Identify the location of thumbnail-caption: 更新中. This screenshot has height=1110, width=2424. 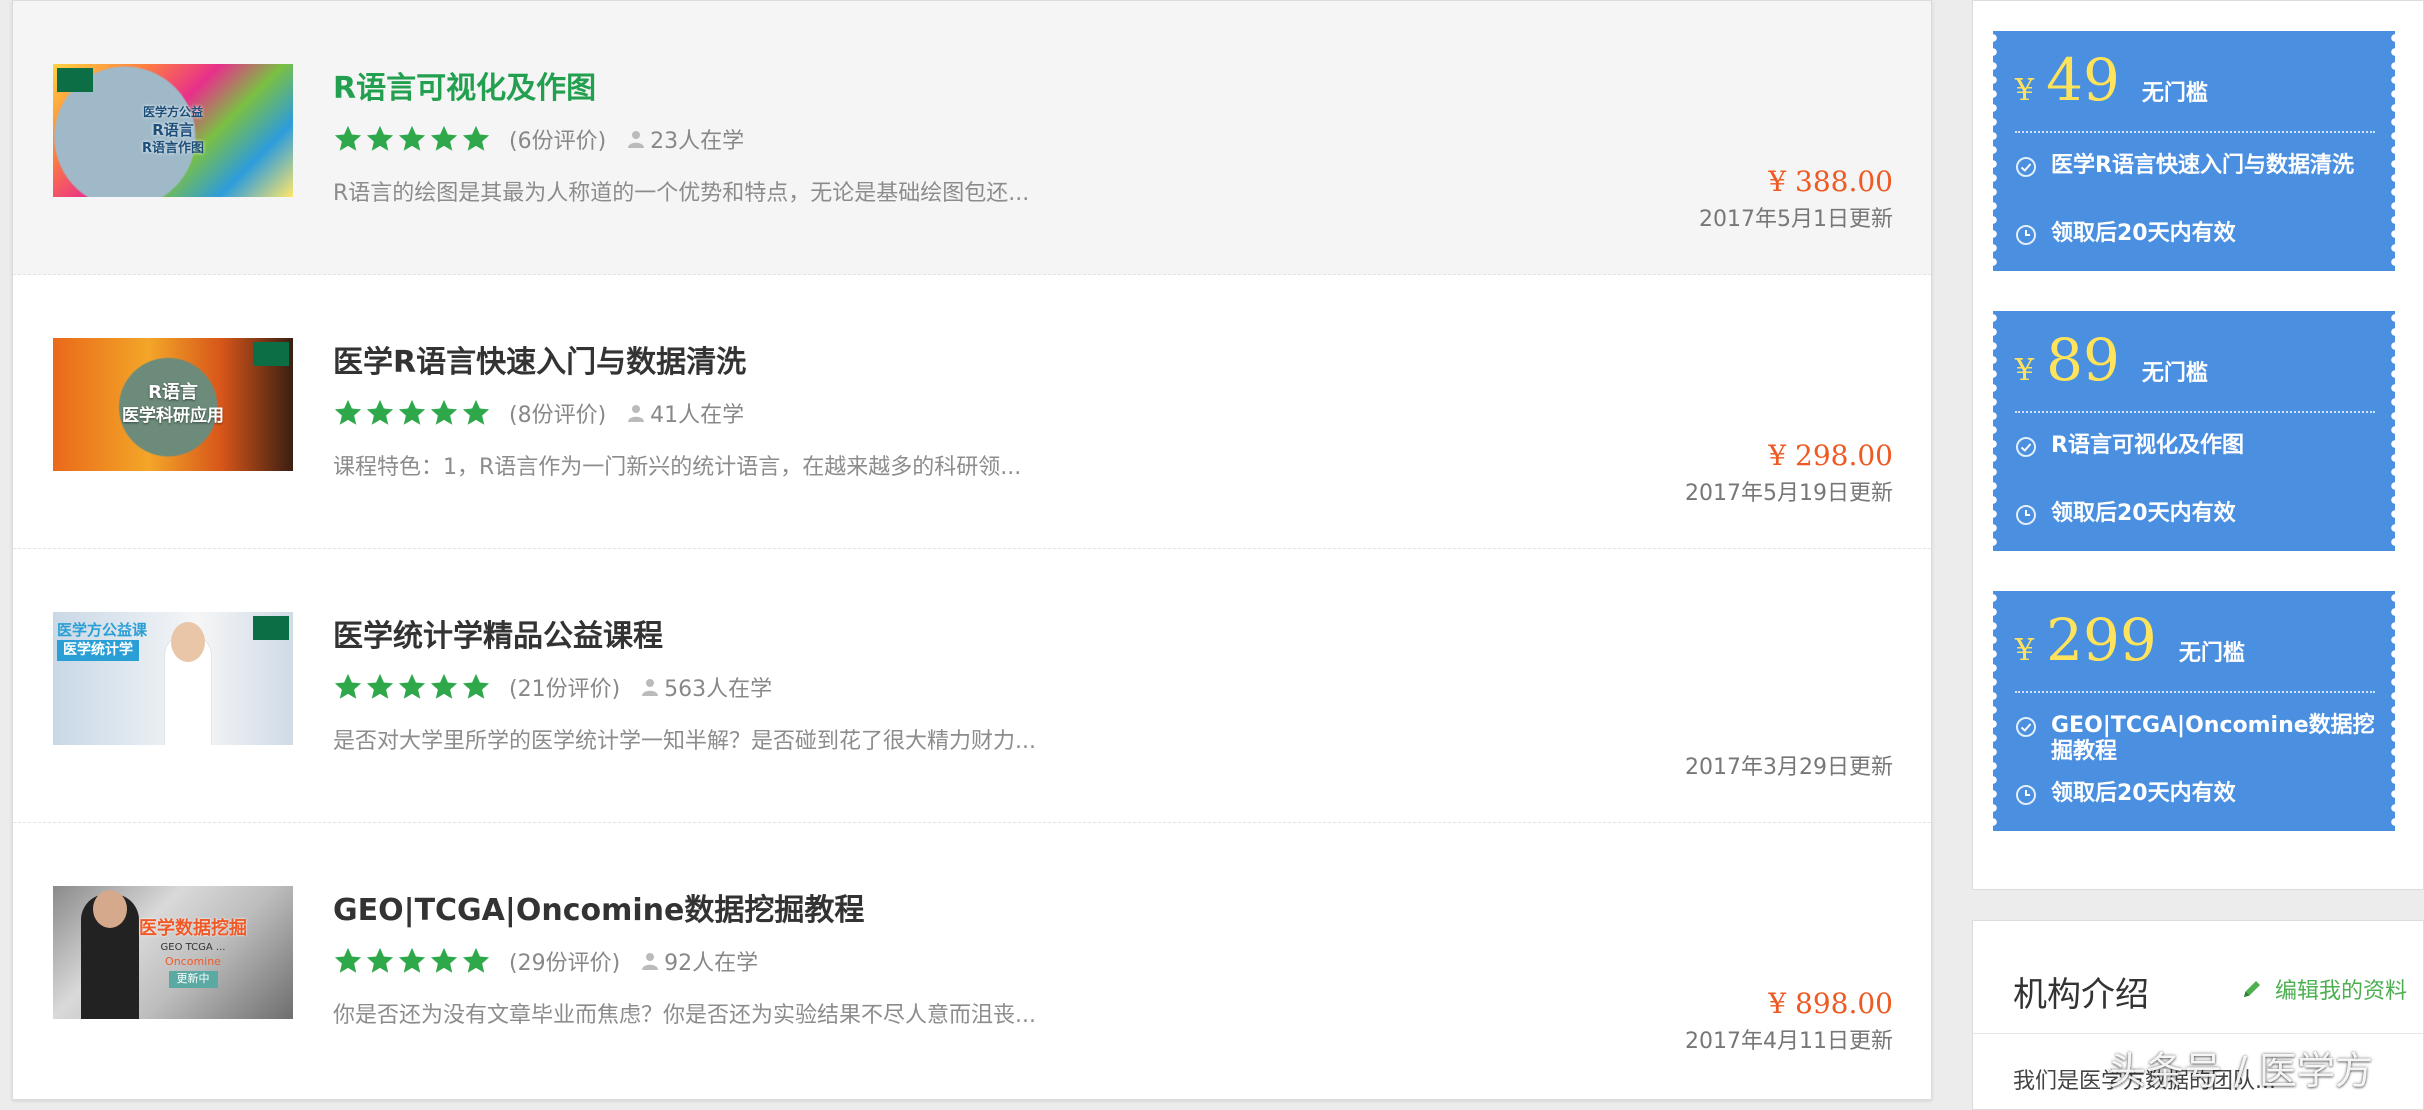
(193, 980).